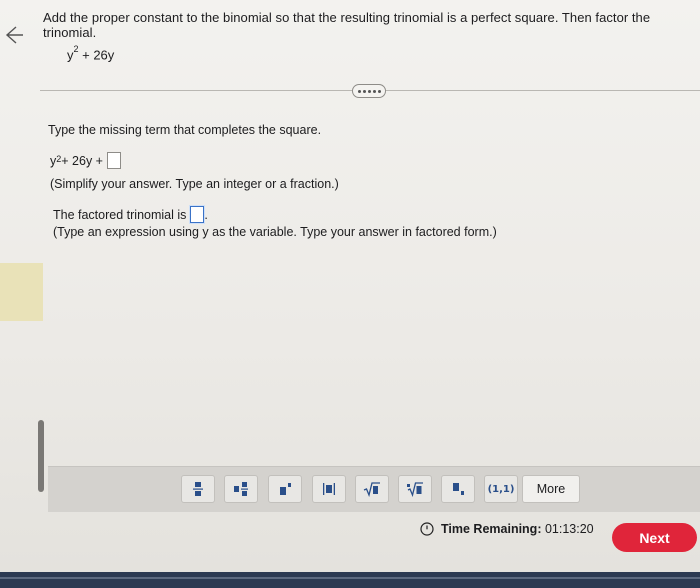  What do you see at coordinates (85, 160) in the screenshot?
I see `part1-expression: y2 + 26y +` at bounding box center [85, 160].